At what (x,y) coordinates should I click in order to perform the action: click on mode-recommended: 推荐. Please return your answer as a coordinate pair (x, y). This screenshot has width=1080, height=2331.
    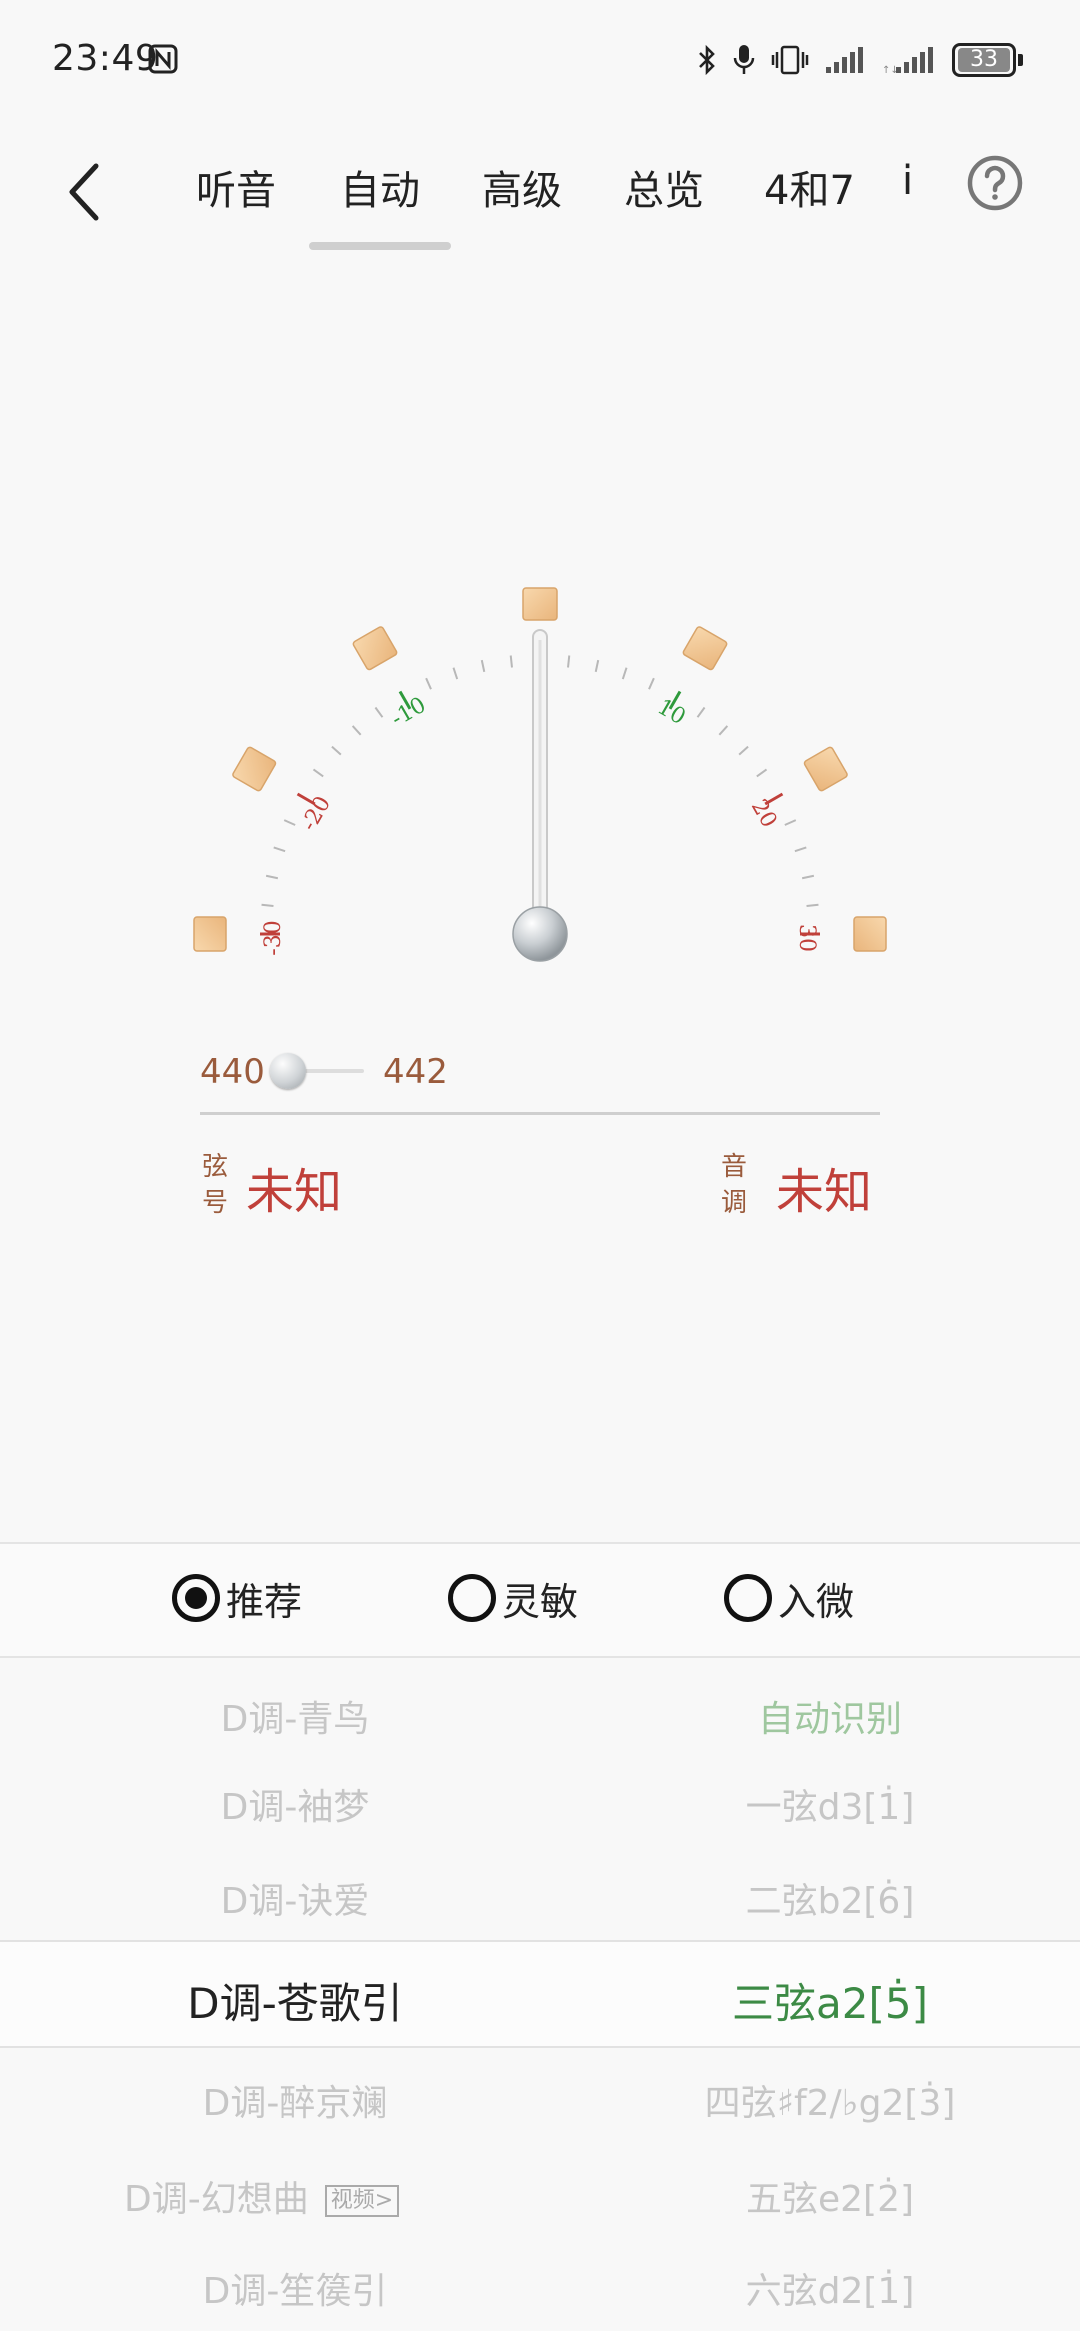
    Looking at the image, I should click on (237, 1598).